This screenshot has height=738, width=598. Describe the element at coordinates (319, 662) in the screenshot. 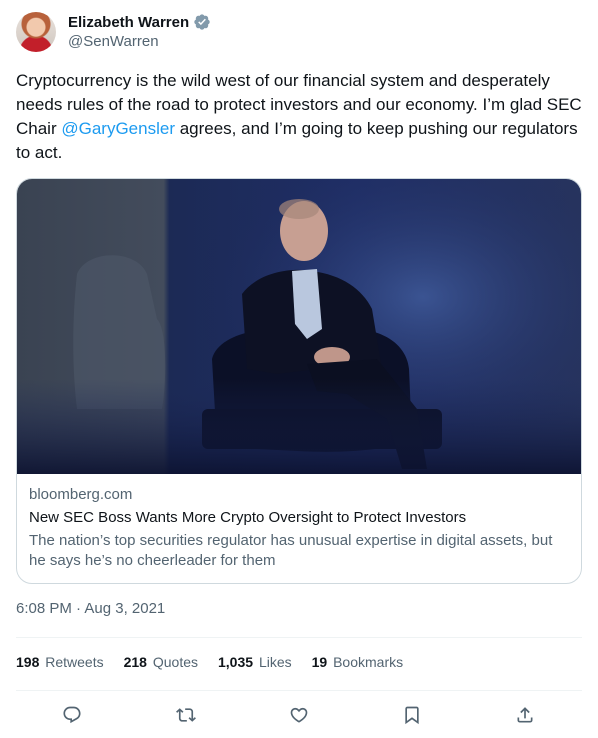

I see `stat-count: 19` at that location.